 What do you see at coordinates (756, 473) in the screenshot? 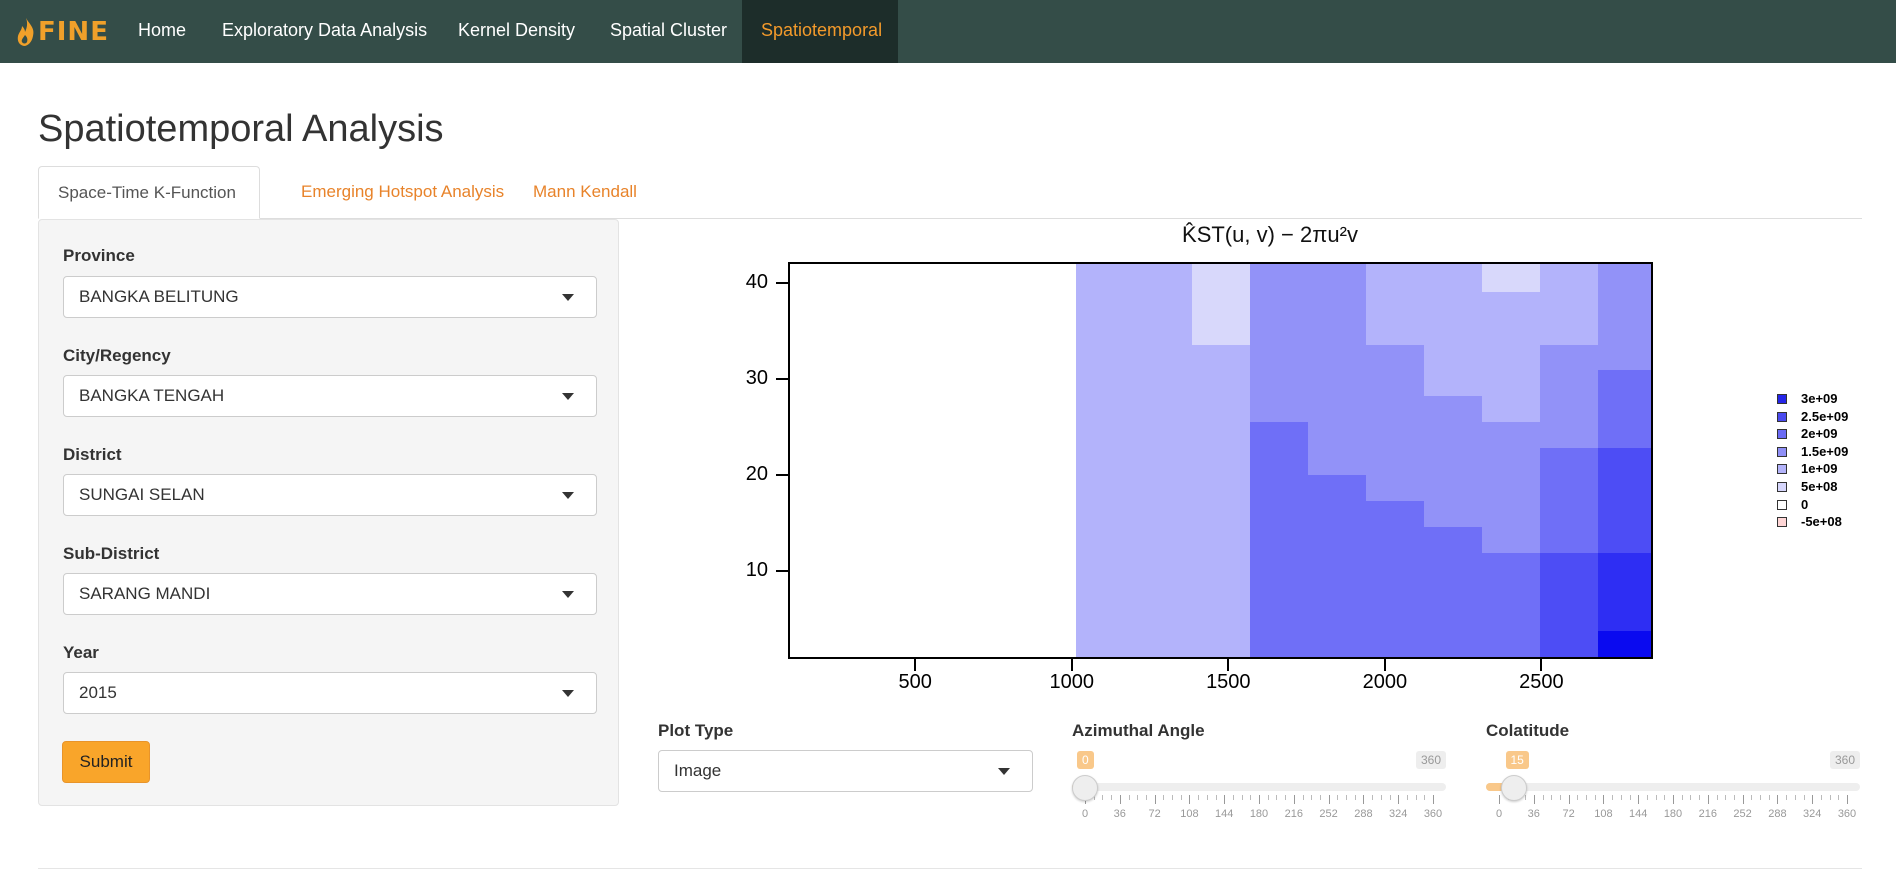
I see `y-axis-tick-label: 20` at bounding box center [756, 473].